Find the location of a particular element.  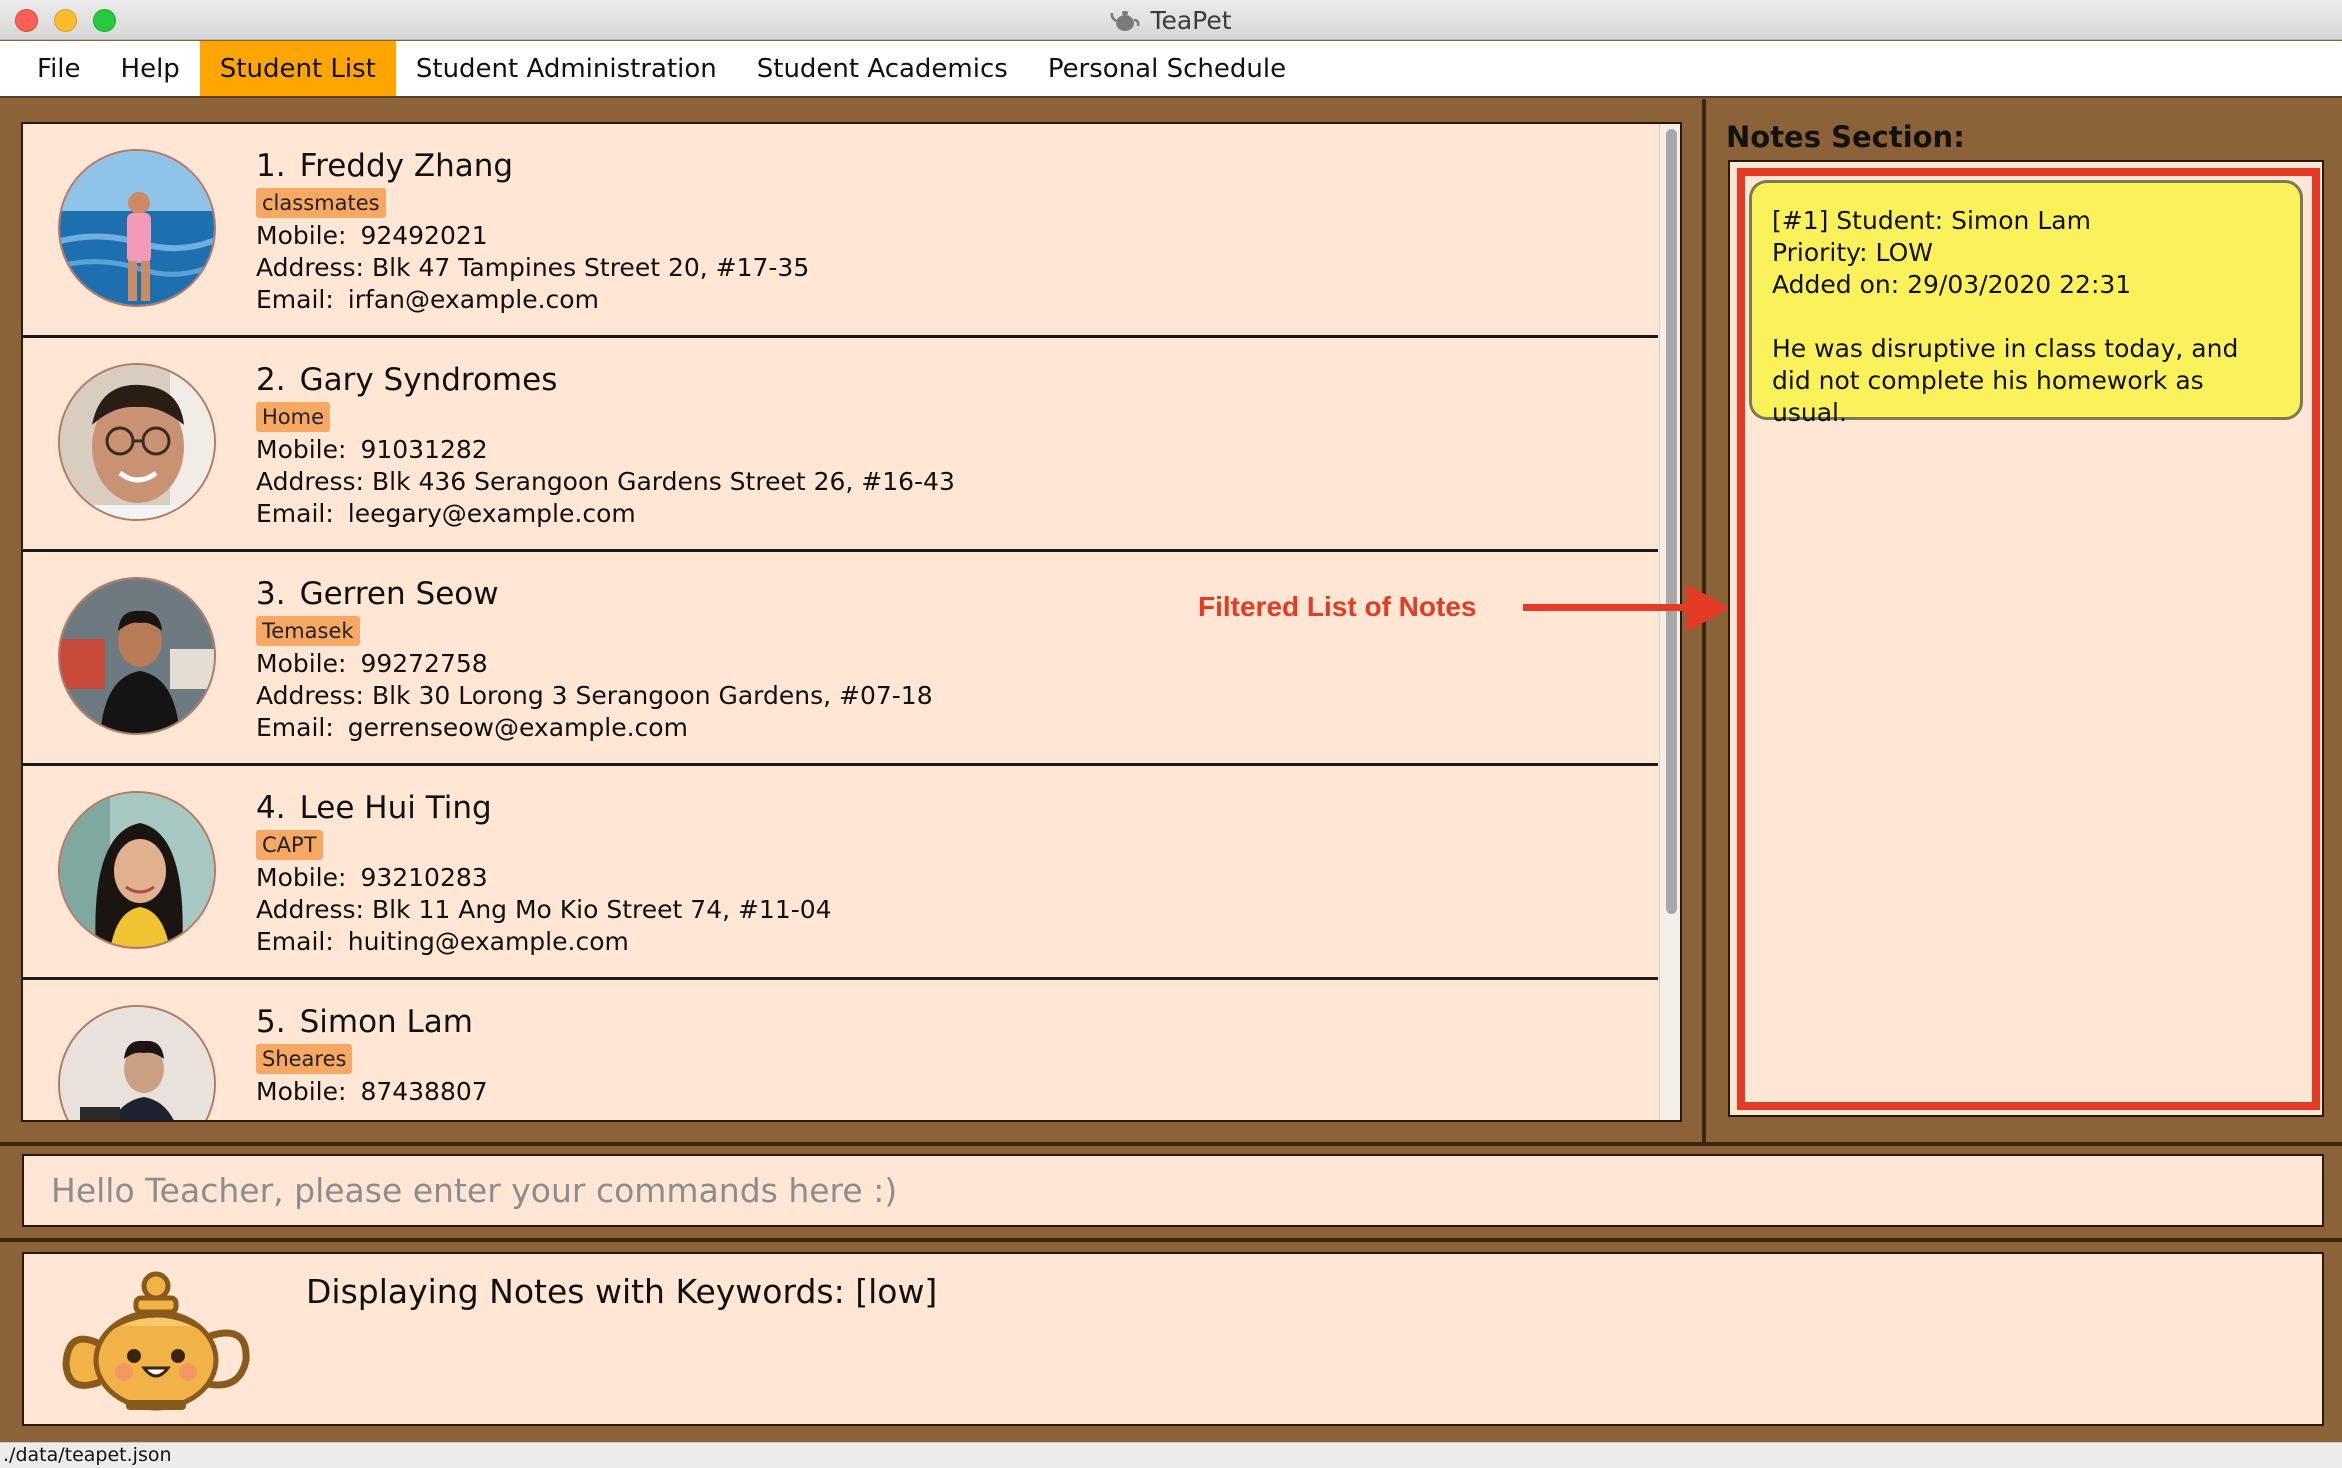

arrow-right-icon is located at coordinates (1708, 608).